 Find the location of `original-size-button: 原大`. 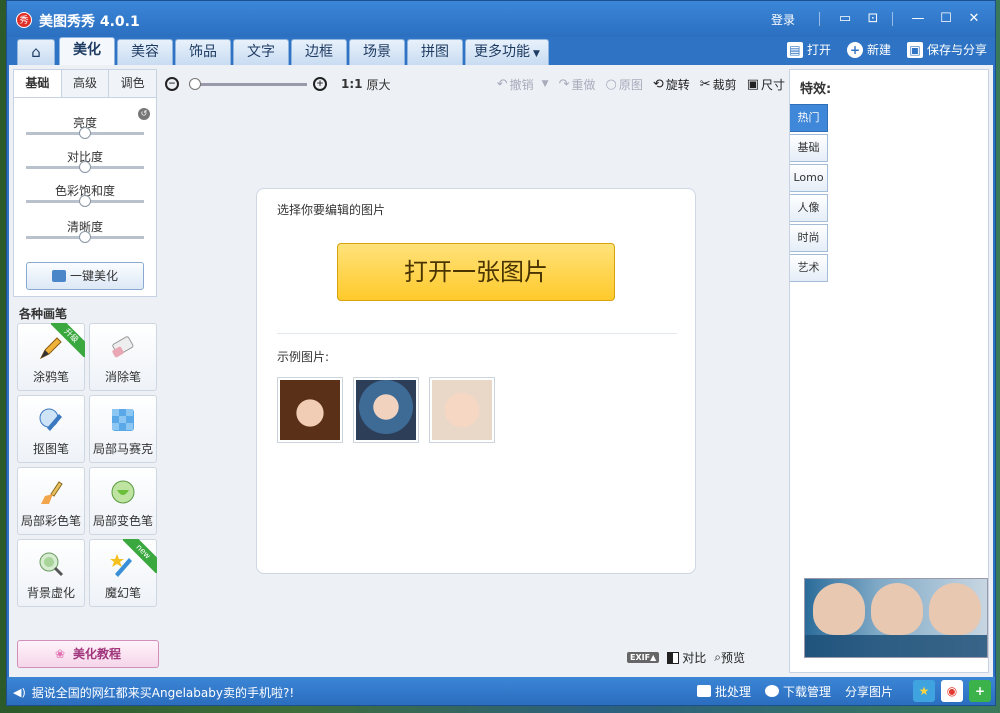

original-size-button: 原大 is located at coordinates (379, 84).